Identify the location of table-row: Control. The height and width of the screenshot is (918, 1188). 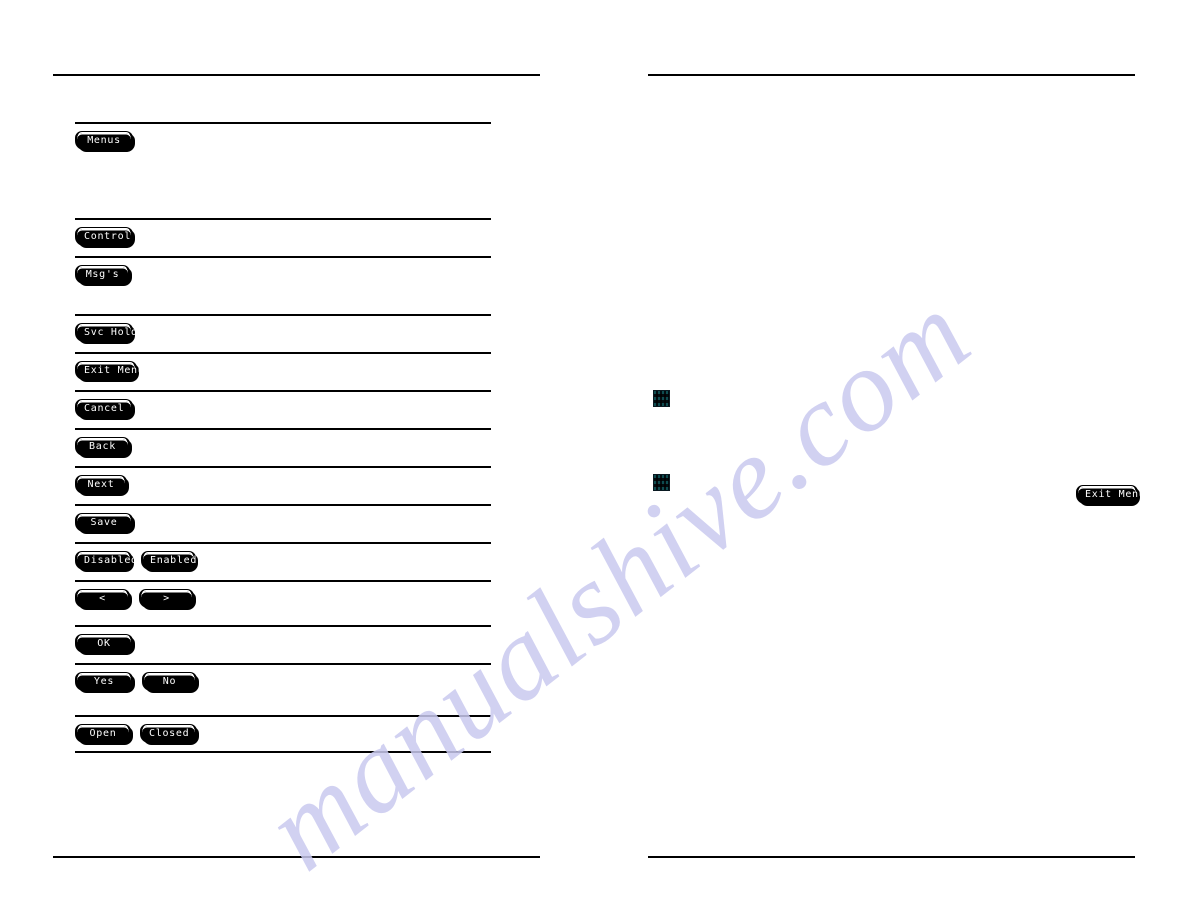
(283, 237).